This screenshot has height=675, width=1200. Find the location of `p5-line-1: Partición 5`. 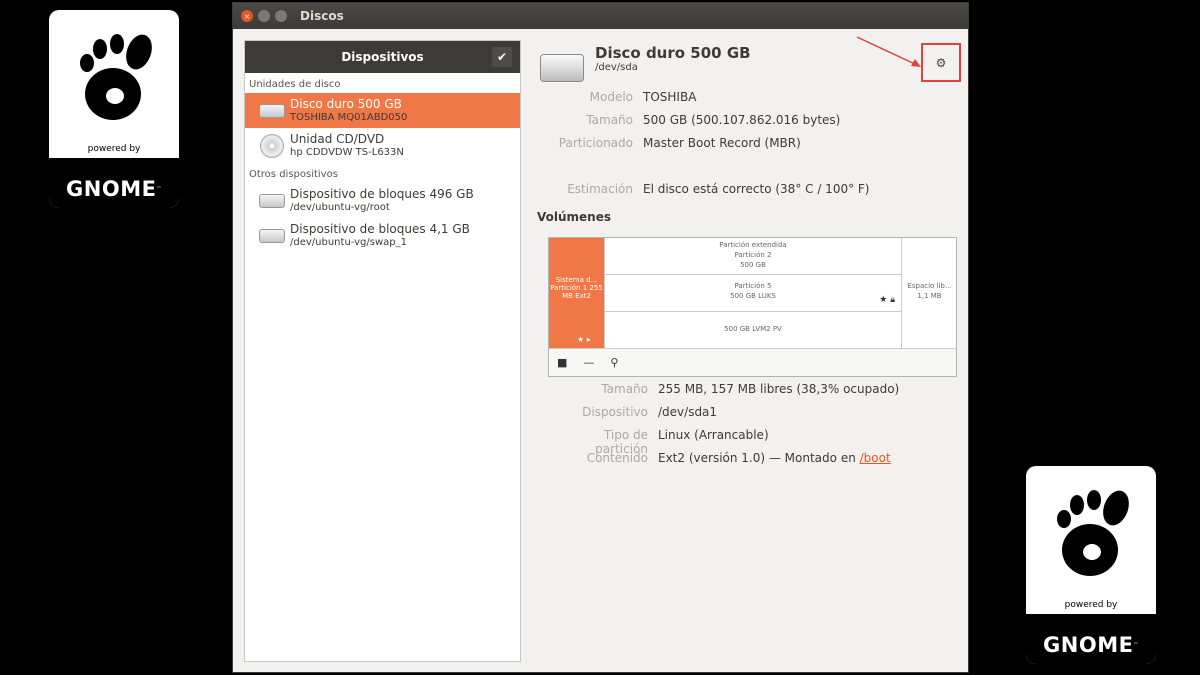

p5-line-1: Partición 5 is located at coordinates (753, 286).